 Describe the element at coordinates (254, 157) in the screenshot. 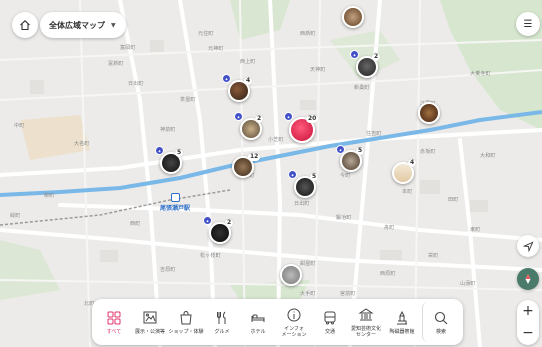

I see `marker-count: 12` at that location.